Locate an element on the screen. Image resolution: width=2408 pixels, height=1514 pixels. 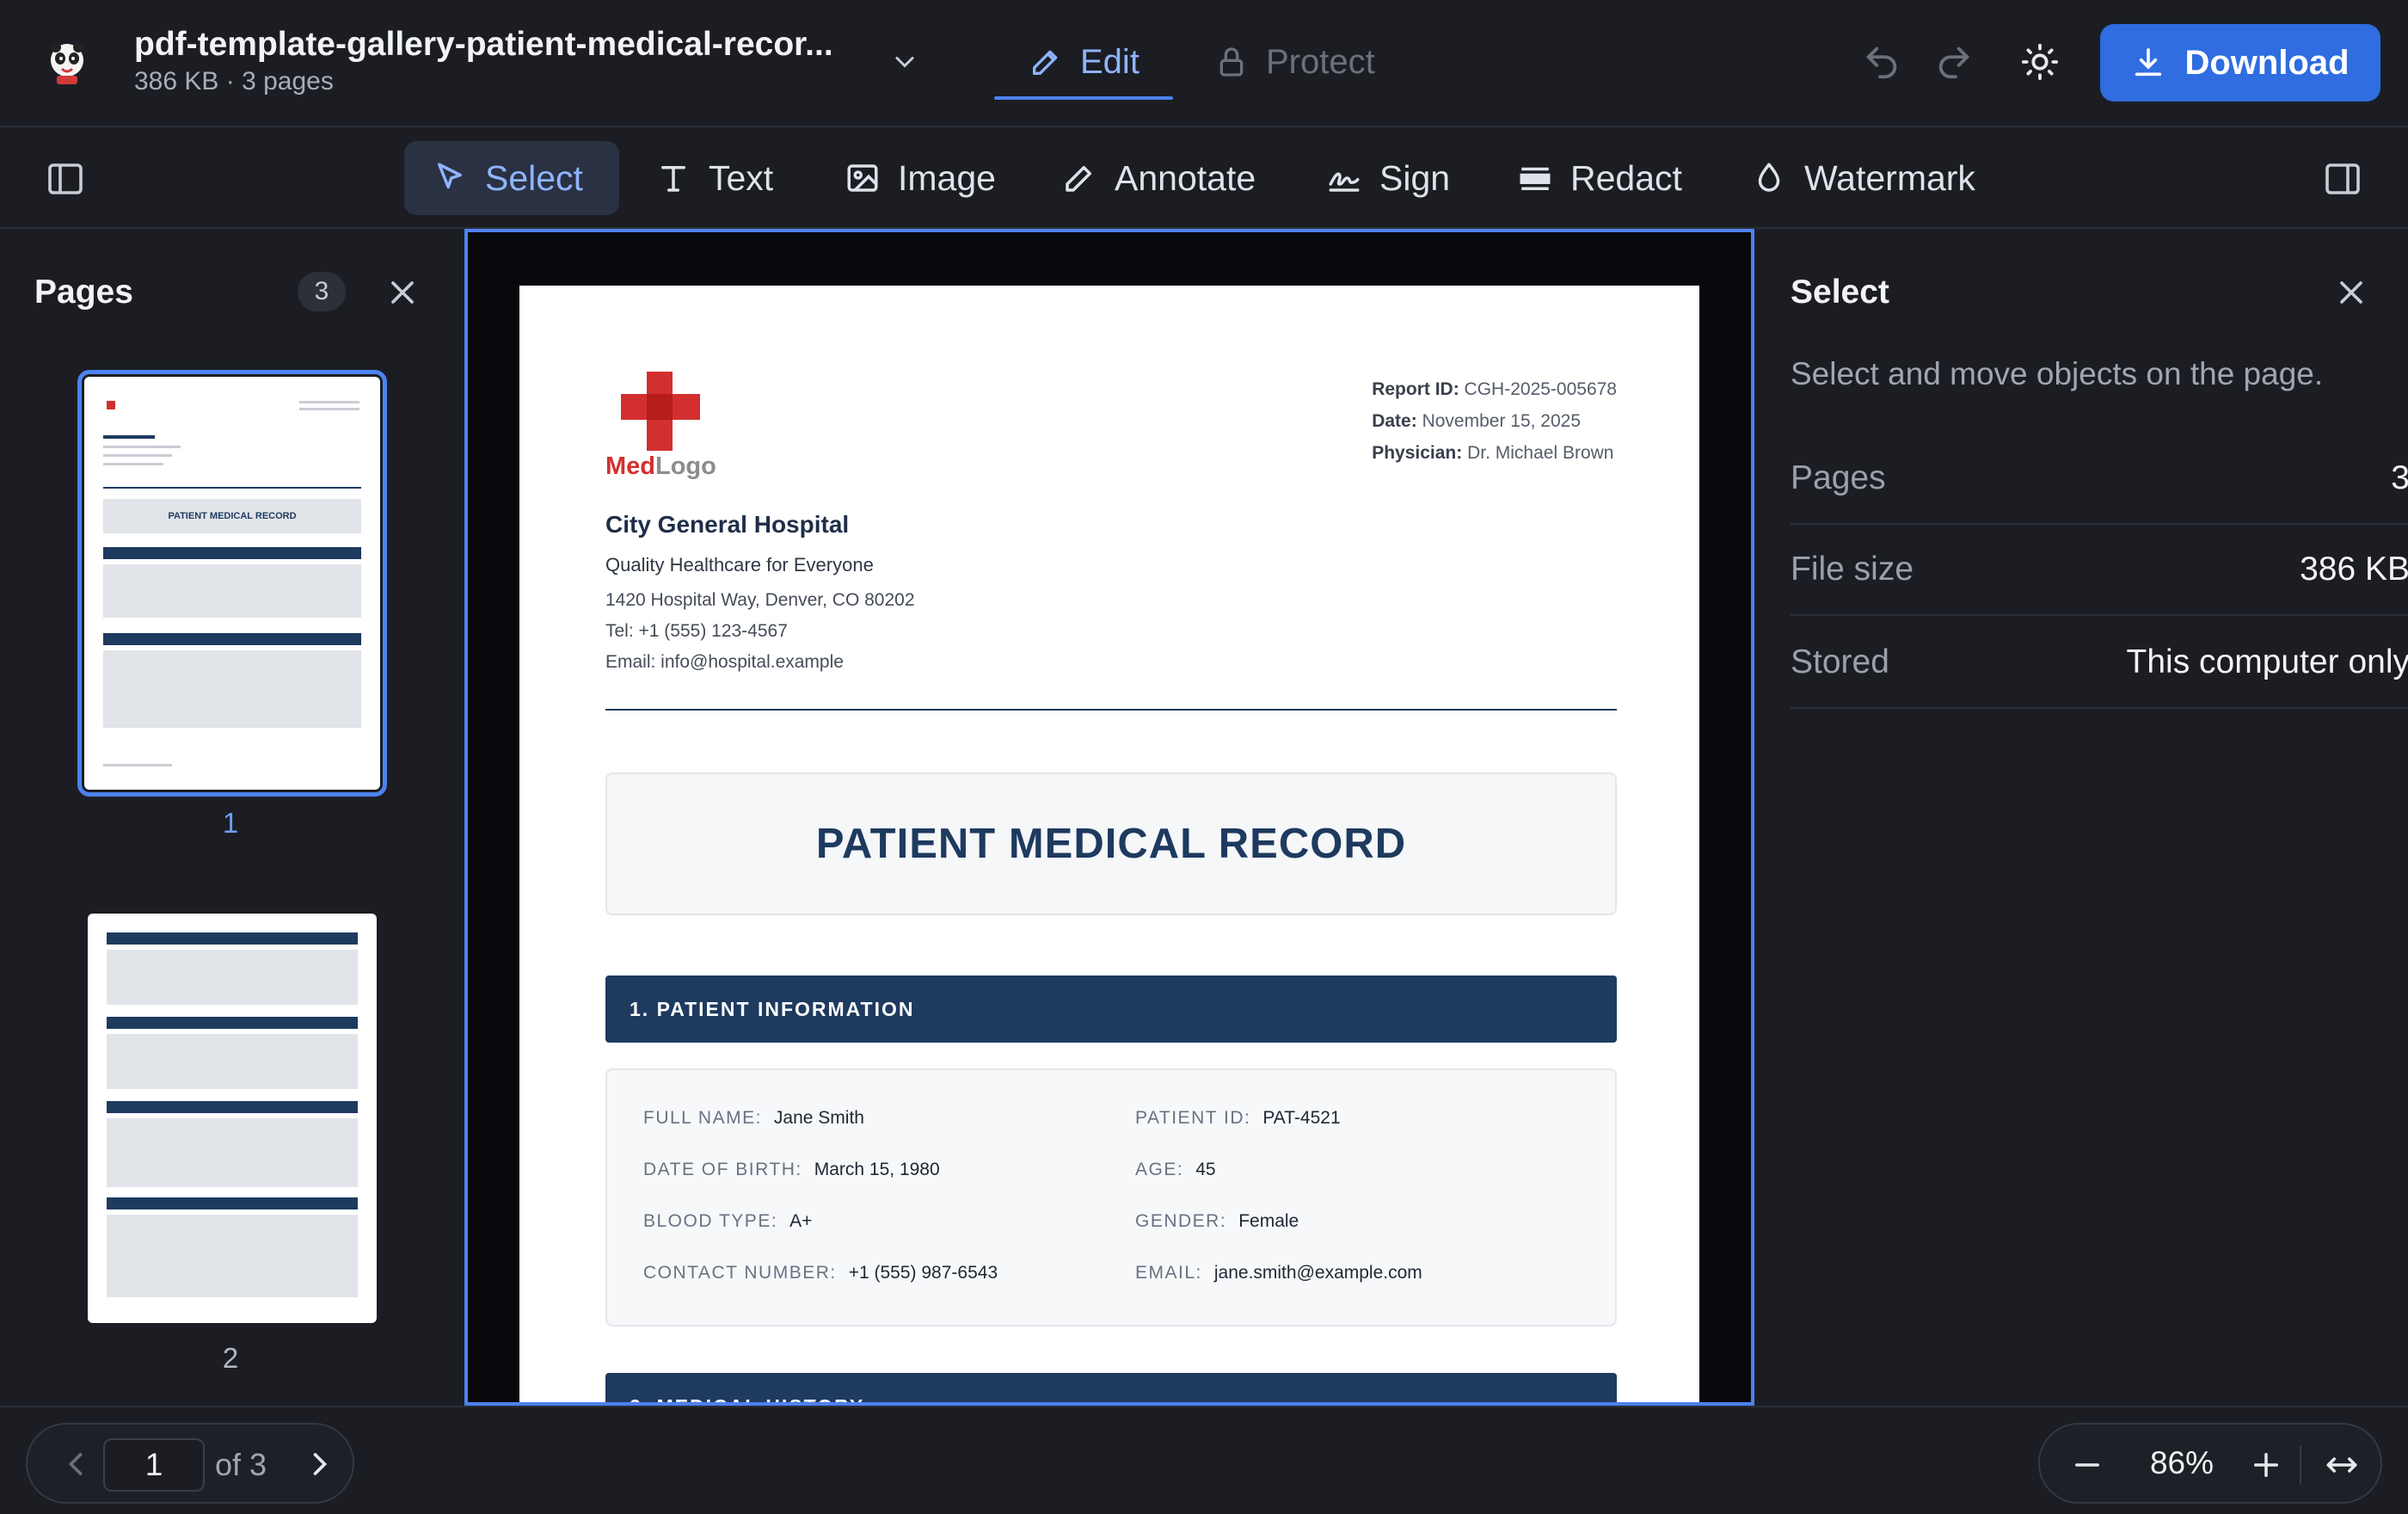
tool-sign-label: Sign is located at coordinates (1415, 177).